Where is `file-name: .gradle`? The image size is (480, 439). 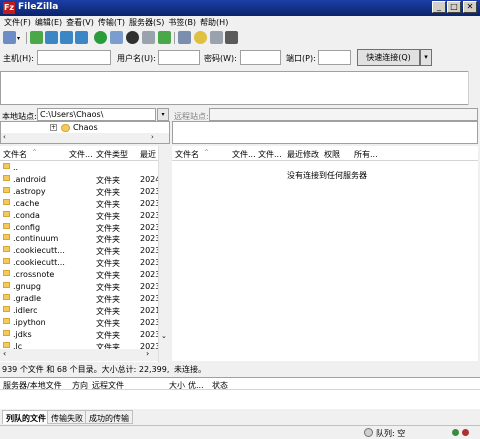
file-name: .gradle is located at coordinates (27, 298).